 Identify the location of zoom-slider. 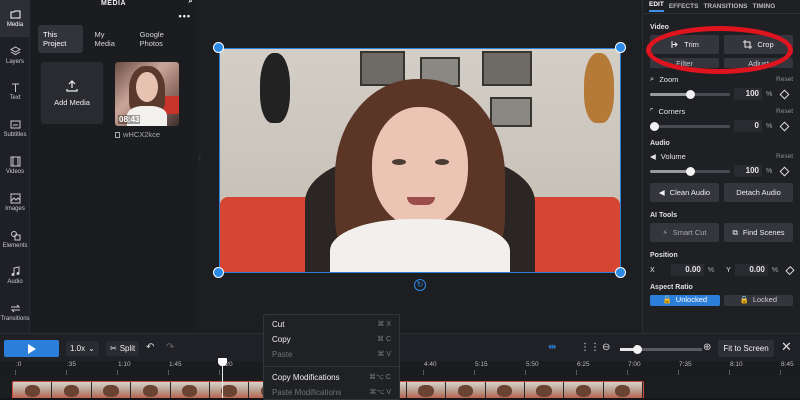
(690, 94).